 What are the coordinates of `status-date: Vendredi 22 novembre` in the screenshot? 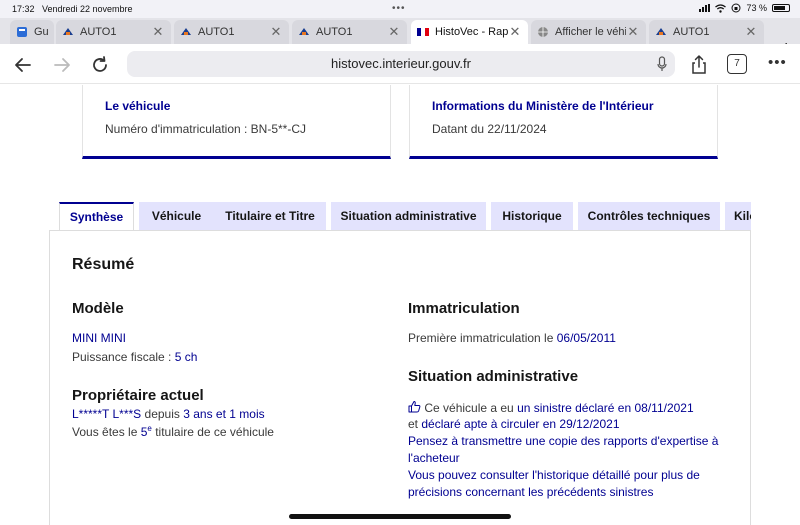 It's located at (87, 9).